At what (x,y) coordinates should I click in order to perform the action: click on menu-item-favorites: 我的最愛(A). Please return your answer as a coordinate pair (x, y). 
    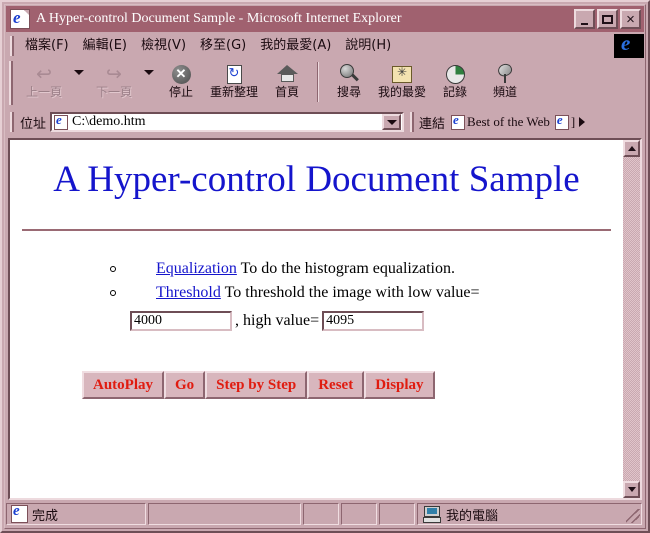
    Looking at the image, I should click on (295, 46).